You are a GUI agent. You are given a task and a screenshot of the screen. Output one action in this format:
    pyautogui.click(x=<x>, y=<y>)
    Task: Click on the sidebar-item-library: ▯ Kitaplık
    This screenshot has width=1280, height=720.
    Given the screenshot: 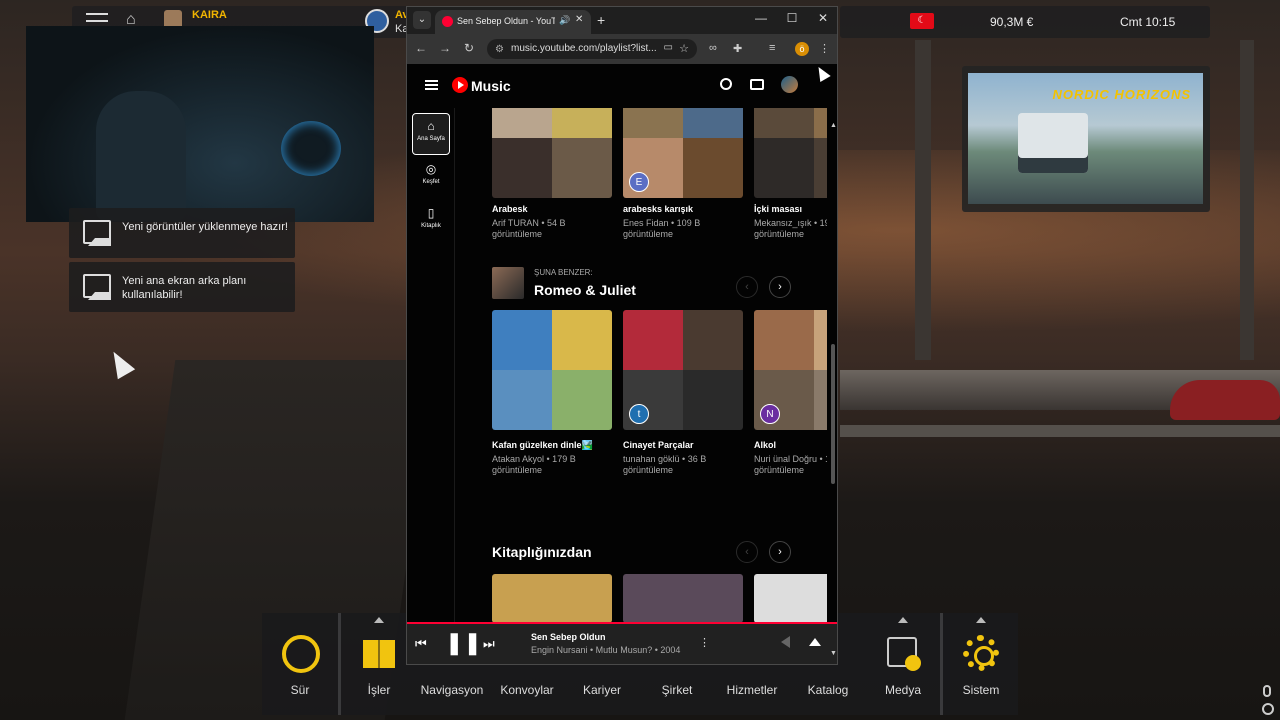 What is the action you would take?
    pyautogui.click(x=431, y=222)
    